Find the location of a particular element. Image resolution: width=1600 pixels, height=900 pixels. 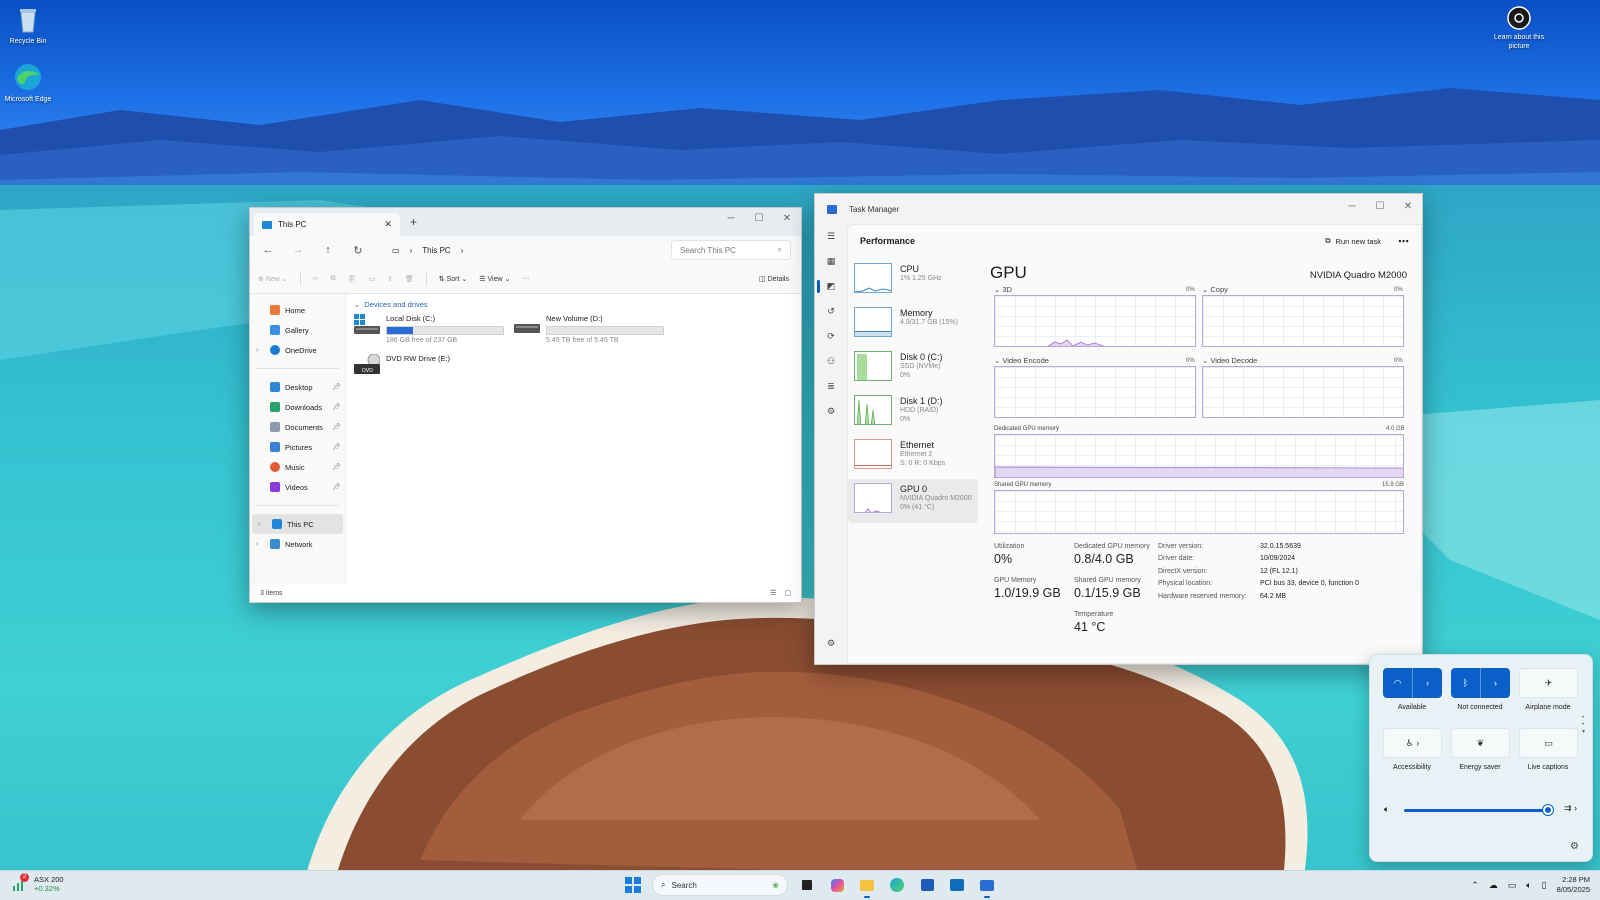

nav-item-desktop: Desktop 📌︎ is located at coordinates (297, 387).